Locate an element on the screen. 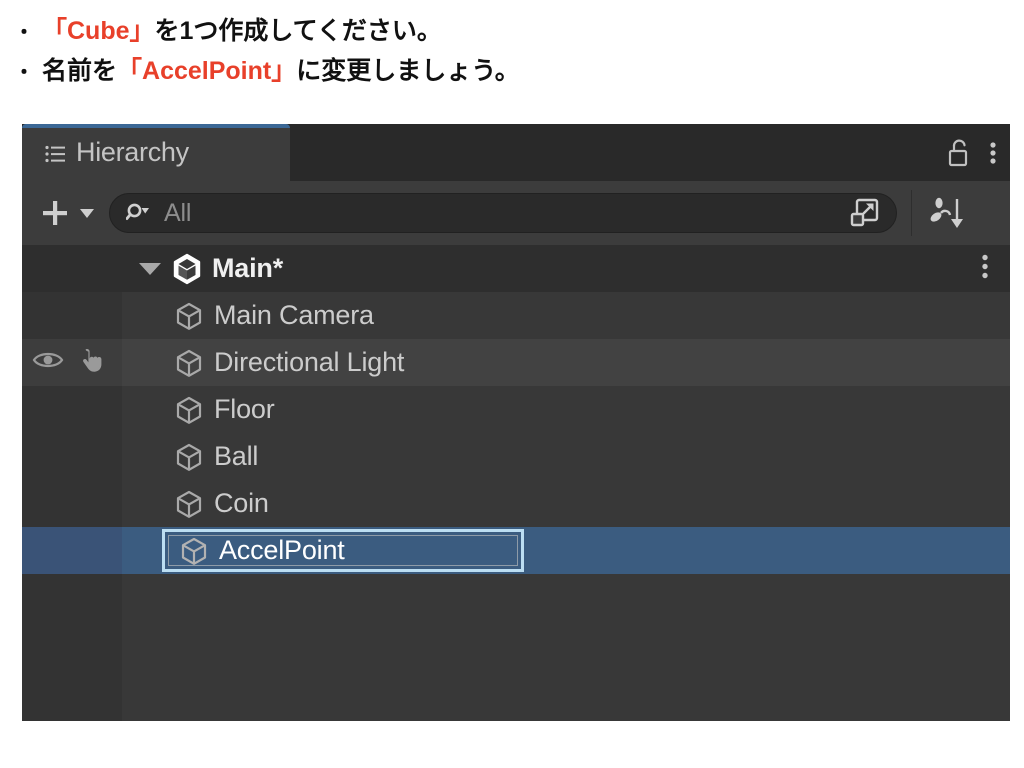 This screenshot has height=768, width=1024. row-body: Ball is located at coordinates (566, 456).